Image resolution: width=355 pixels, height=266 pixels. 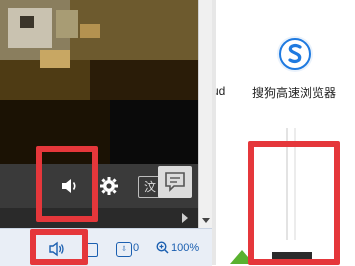 What do you see at coordinates (185, 248) in the screenshot?
I see `zoom-level: 100%` at bounding box center [185, 248].